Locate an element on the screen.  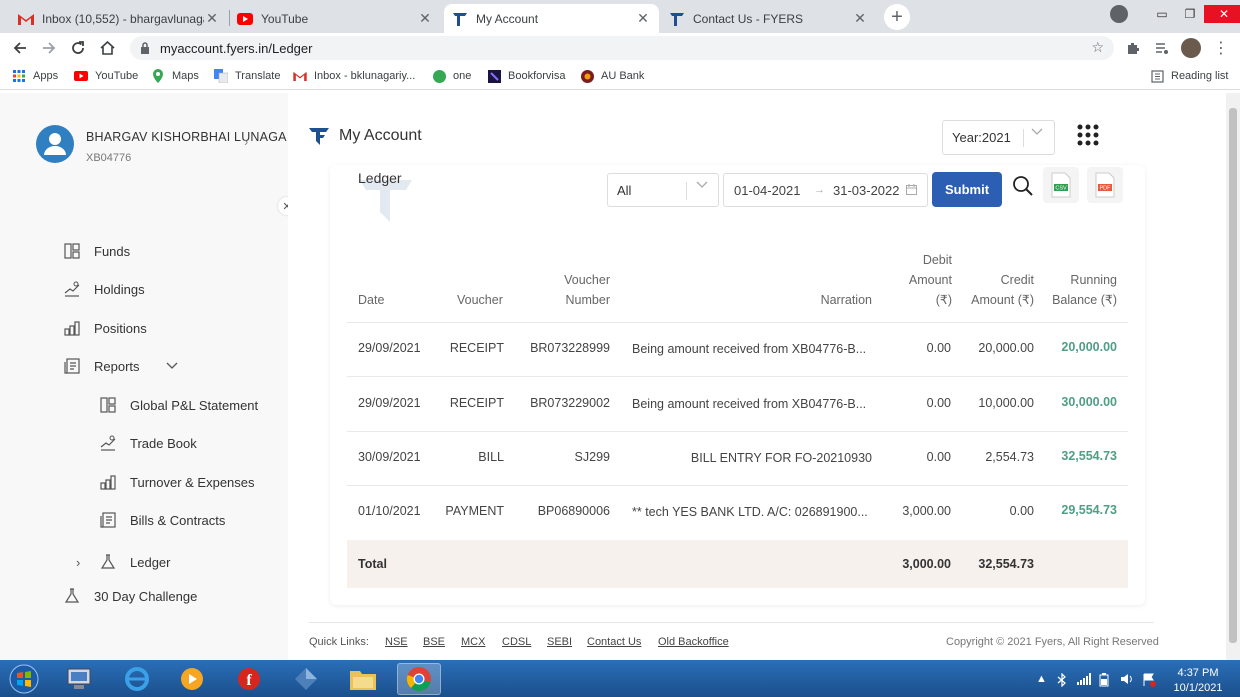
taskbar-ie-icon is located at coordinates (137, 679).